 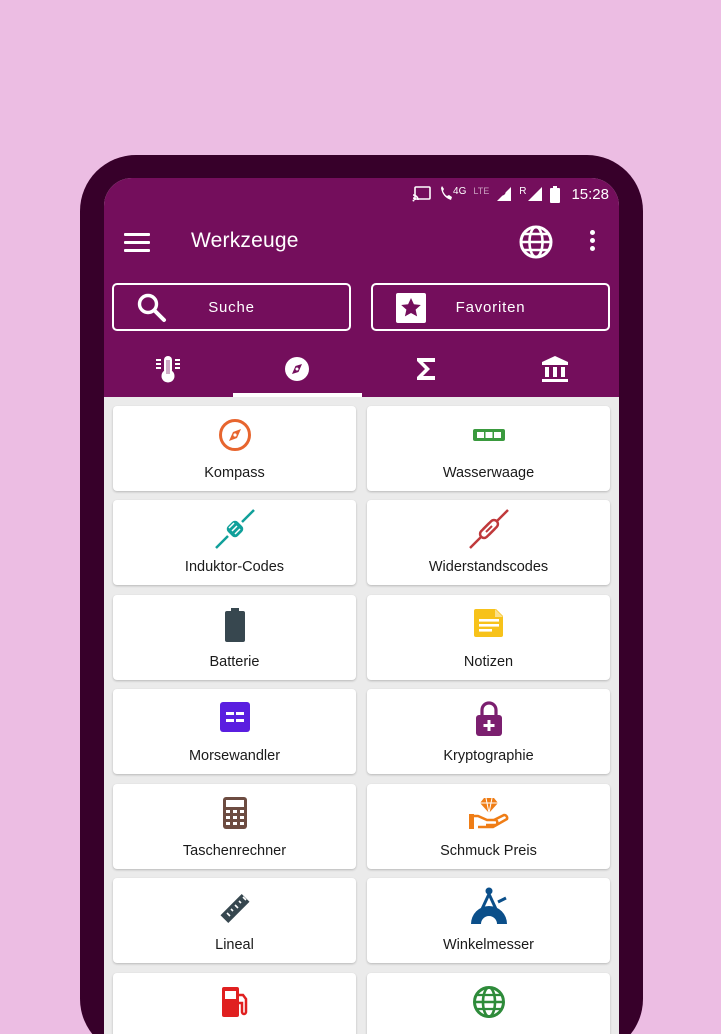 I want to click on action-buttons: Suche Favoriten, so click(x=361, y=307).